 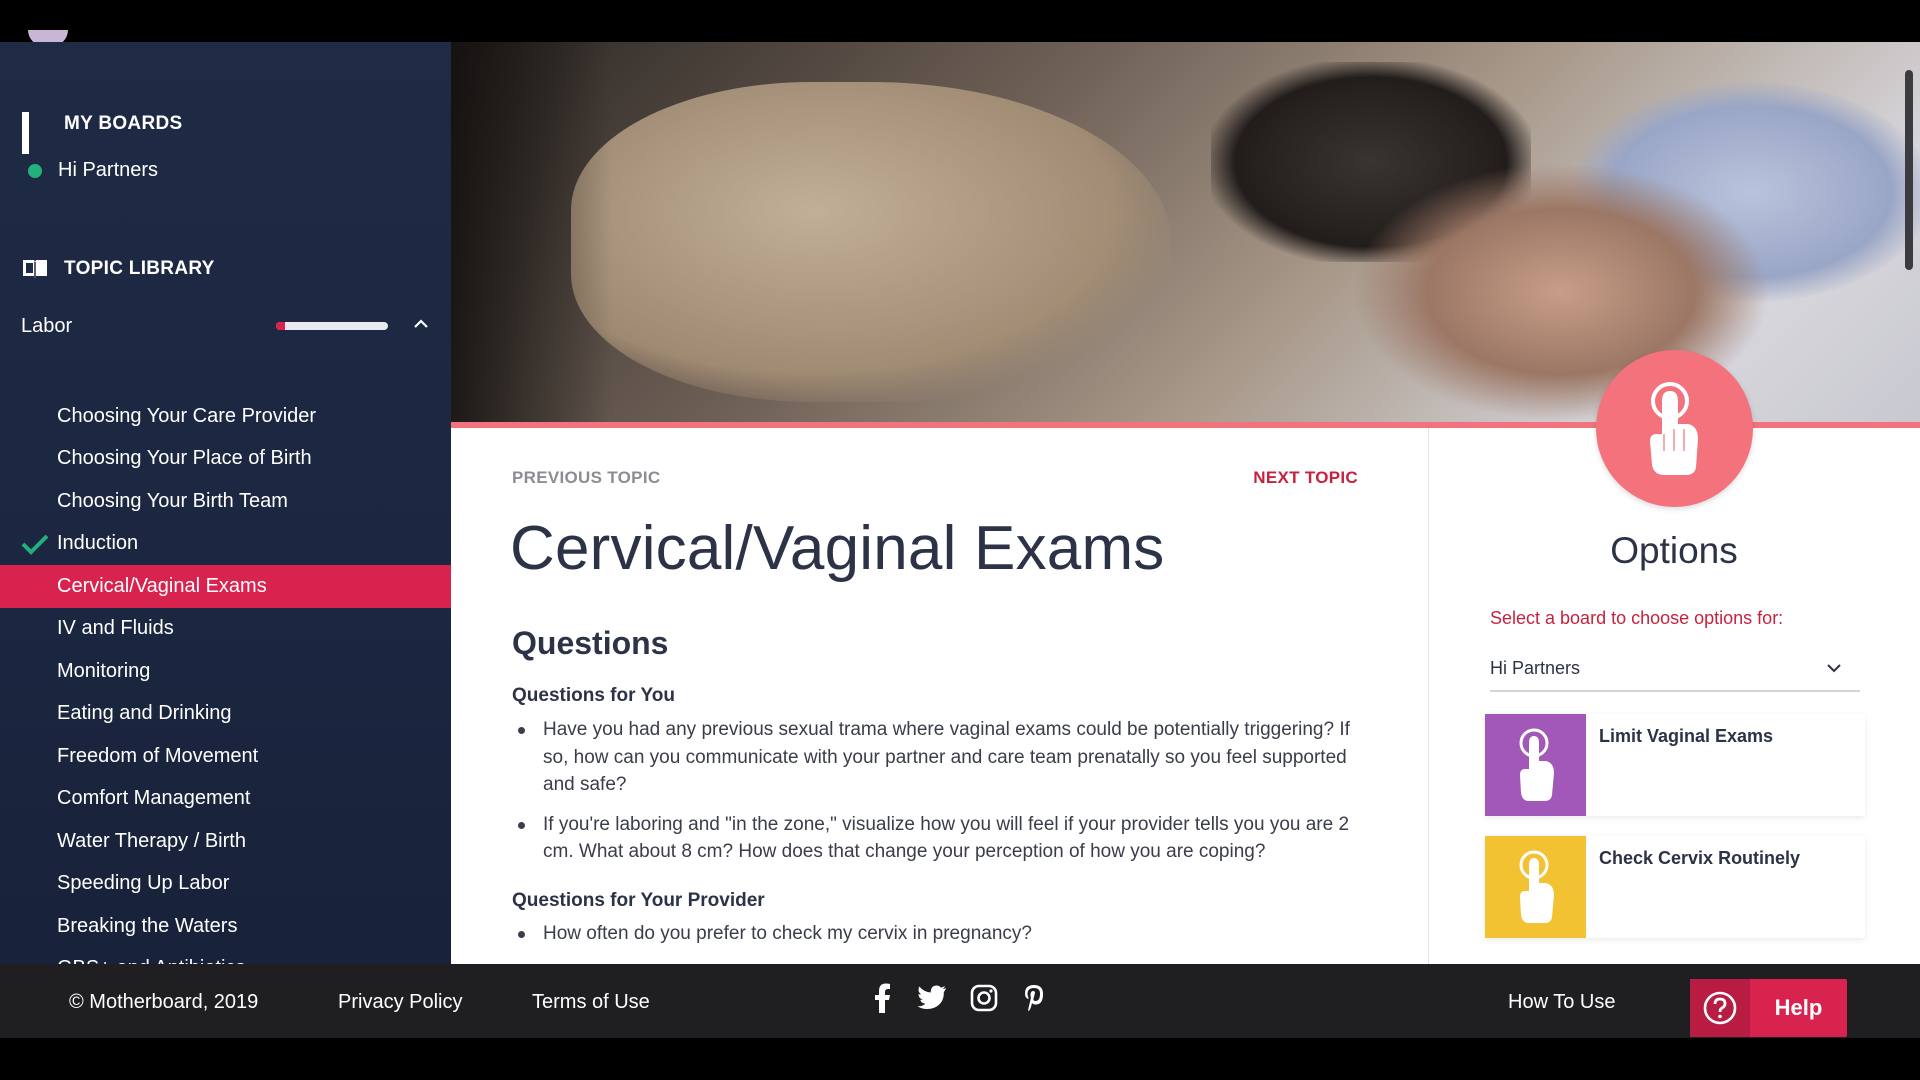 What do you see at coordinates (590, 643) in the screenshot?
I see `section-title: Questions` at bounding box center [590, 643].